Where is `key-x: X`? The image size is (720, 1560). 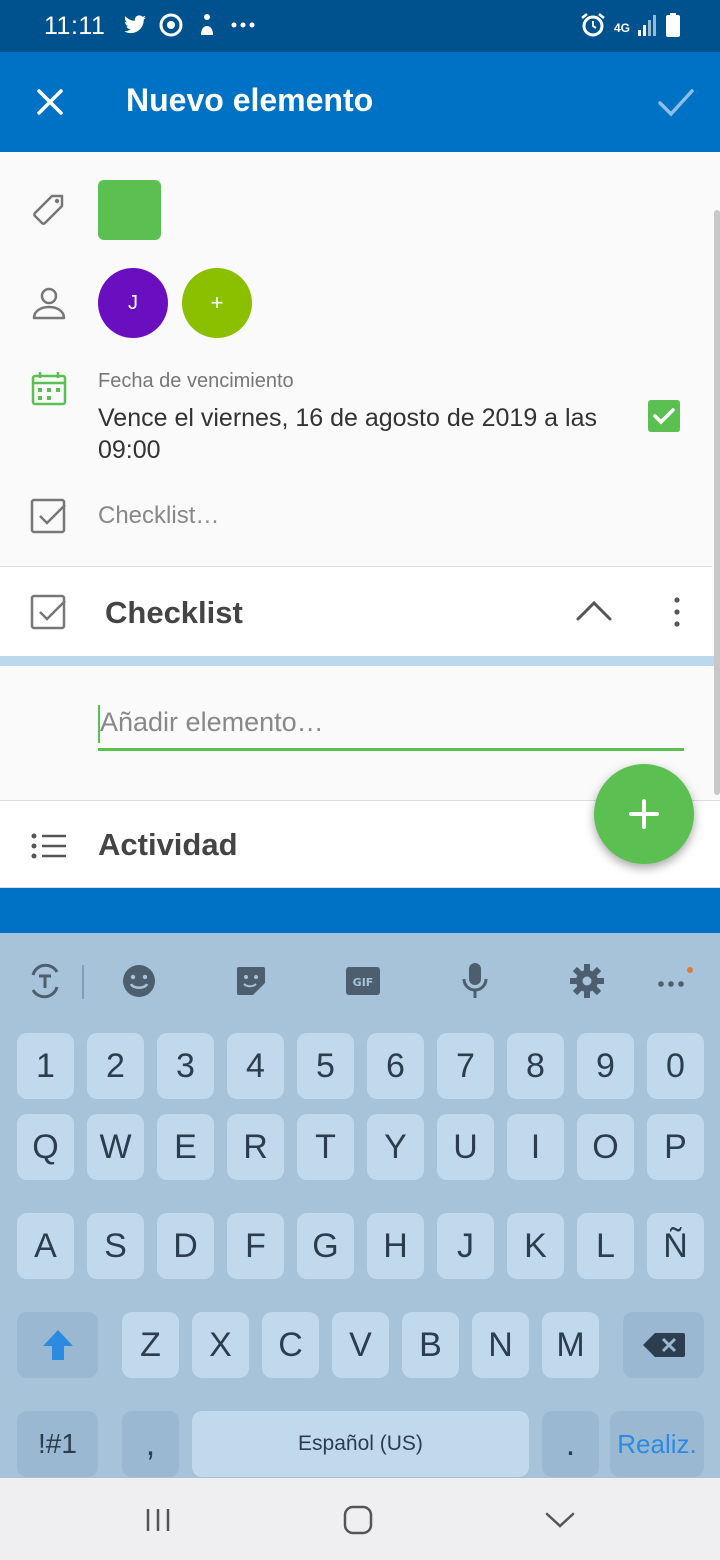
key-x: X is located at coordinates (220, 1345).